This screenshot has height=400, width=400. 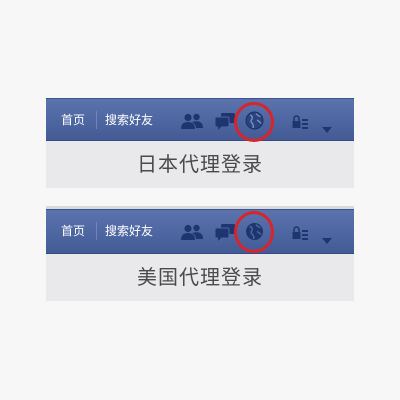 I want to click on panel-caption: 日本代理登录, so click(x=200, y=164).